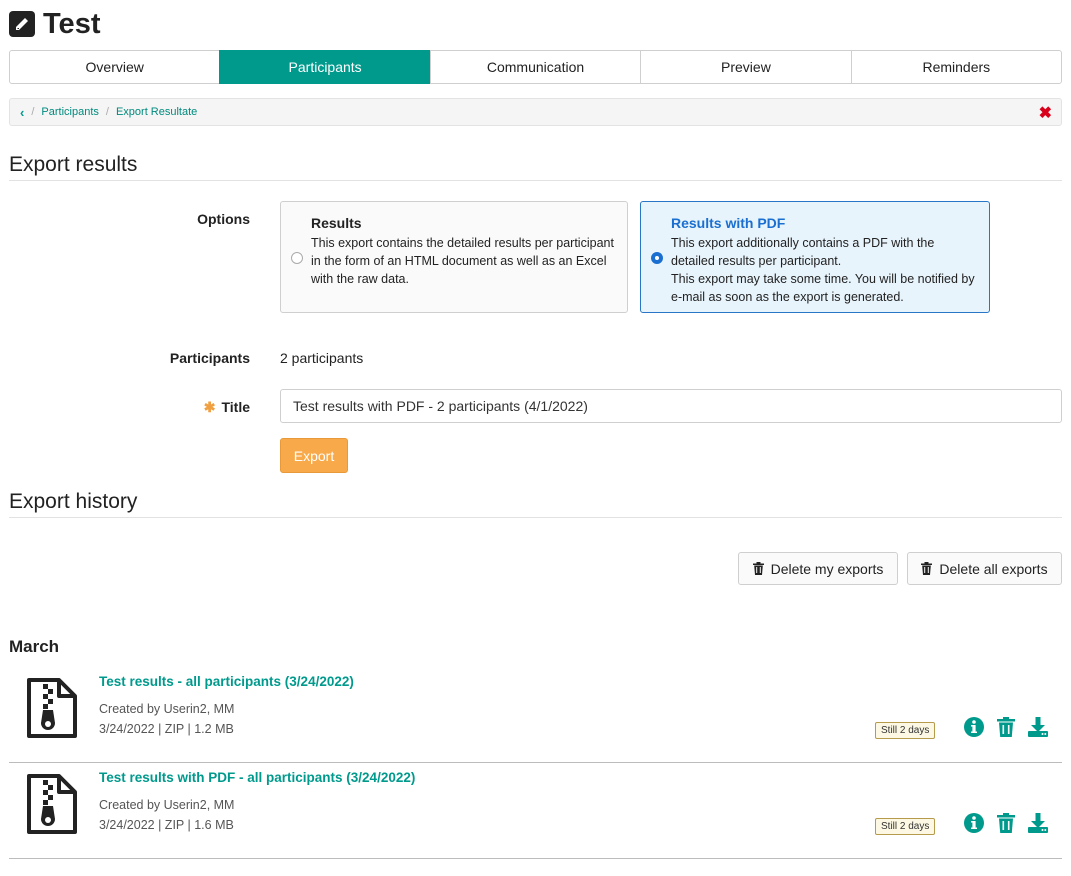  I want to click on page-header: Test, so click(54, 24).